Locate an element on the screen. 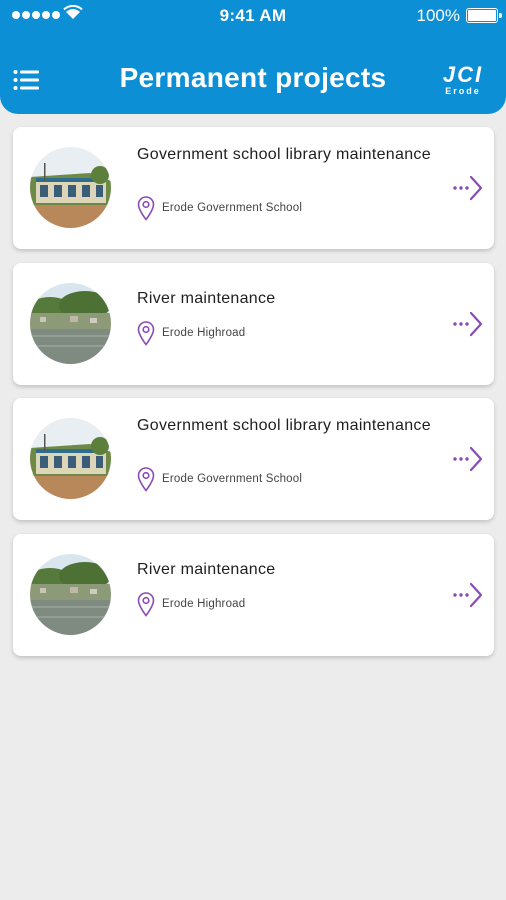  logo-main-text: JCI is located at coordinates (463, 74).